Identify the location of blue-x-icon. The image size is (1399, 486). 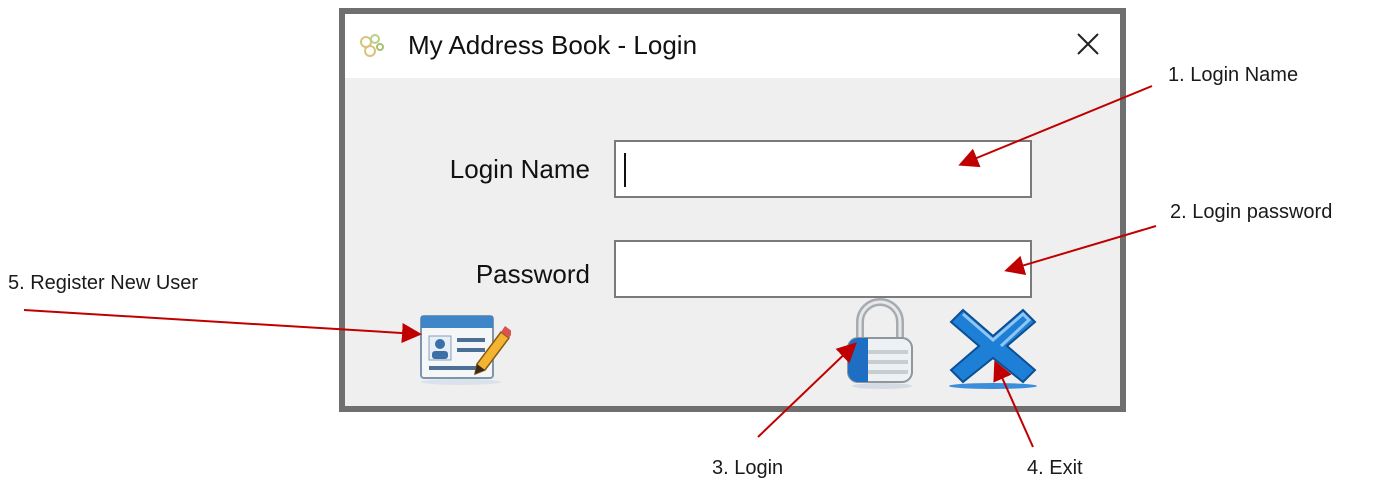
(993, 351).